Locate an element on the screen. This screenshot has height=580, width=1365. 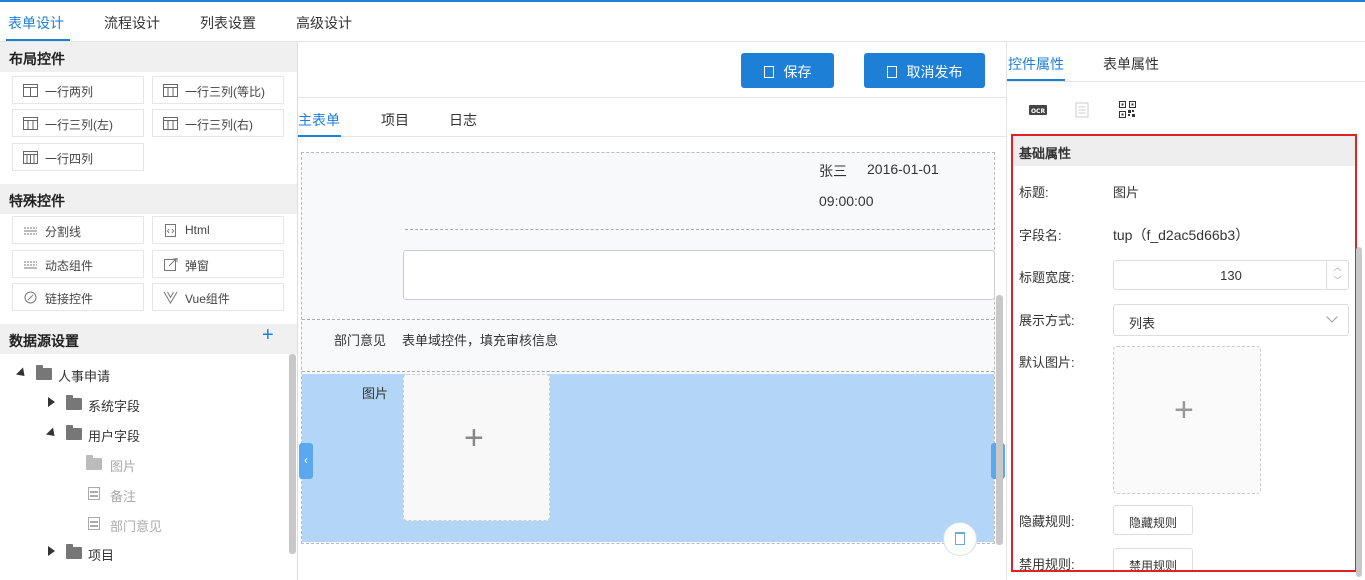
ocr-icon: OCR is located at coordinates (1038, 110).